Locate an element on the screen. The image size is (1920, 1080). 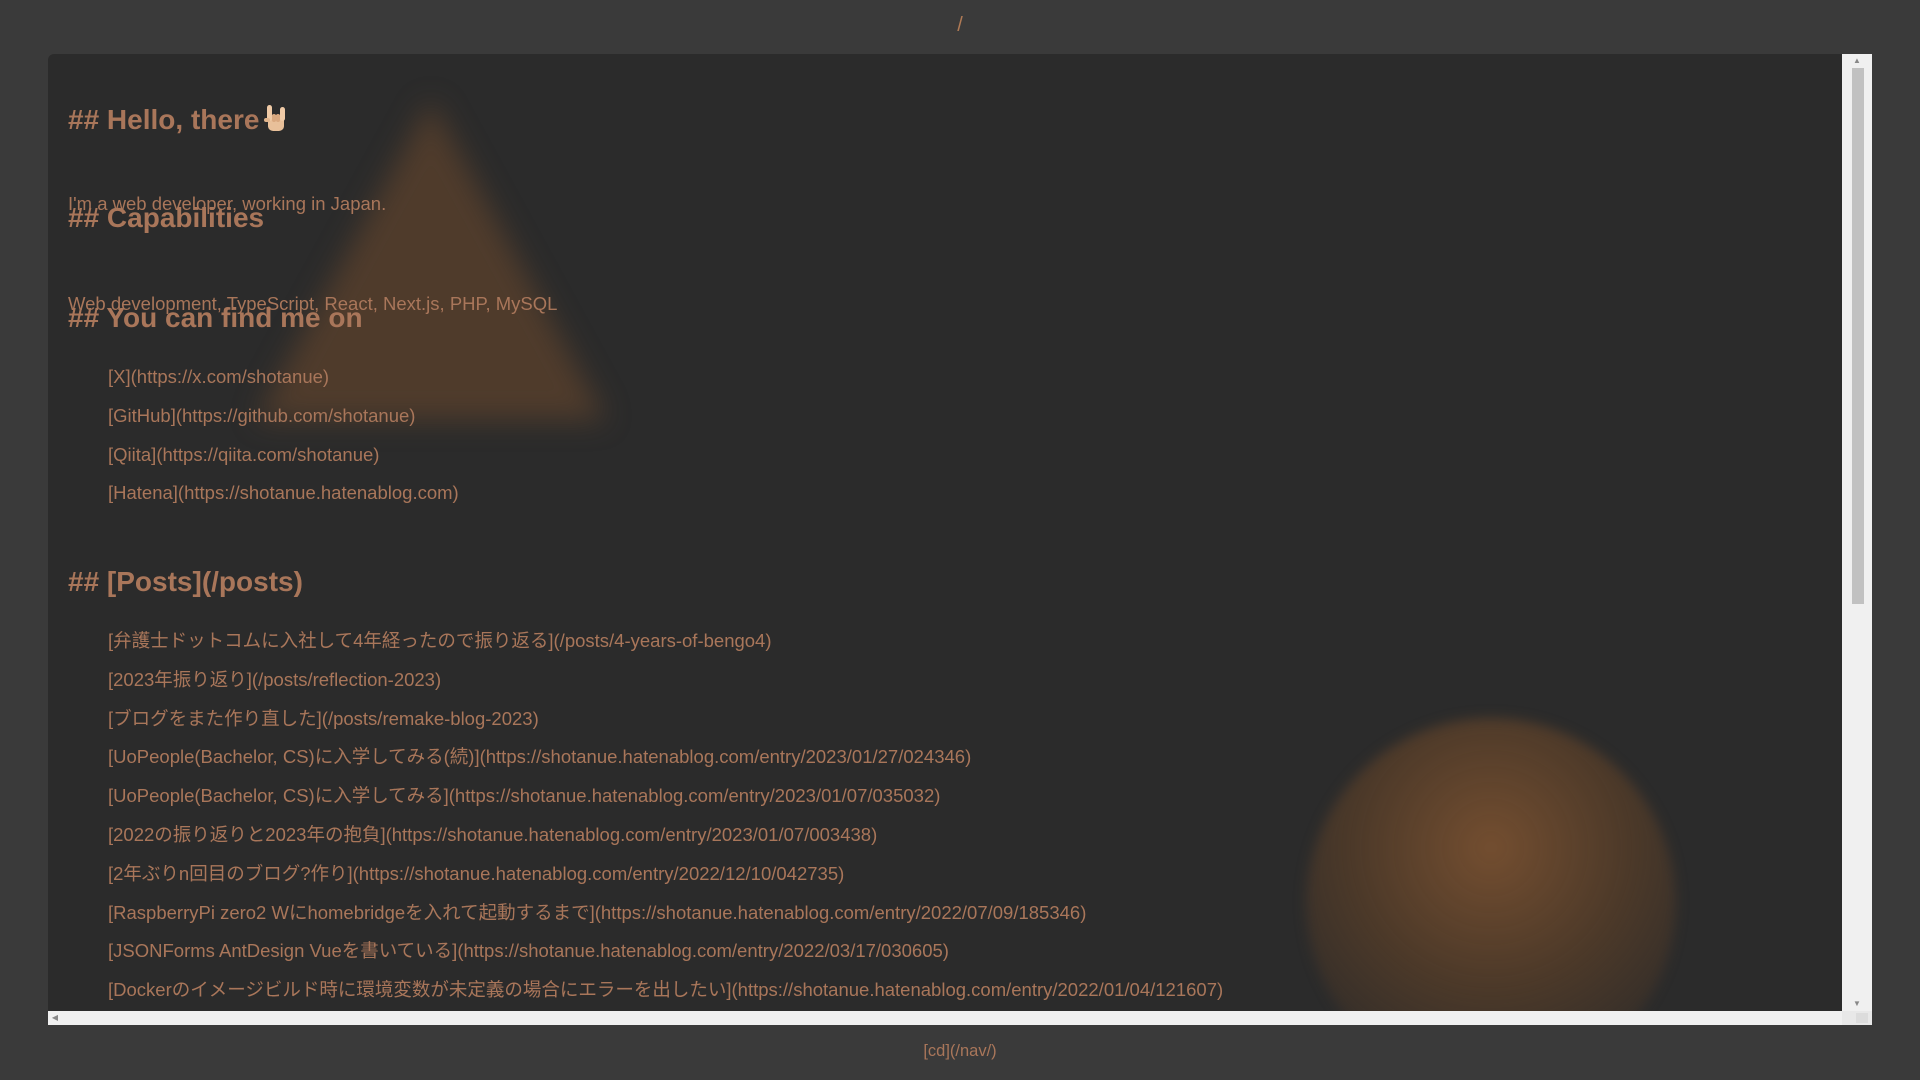
scroll-left-arrow-icon: ◀ is located at coordinates (55, 1018).